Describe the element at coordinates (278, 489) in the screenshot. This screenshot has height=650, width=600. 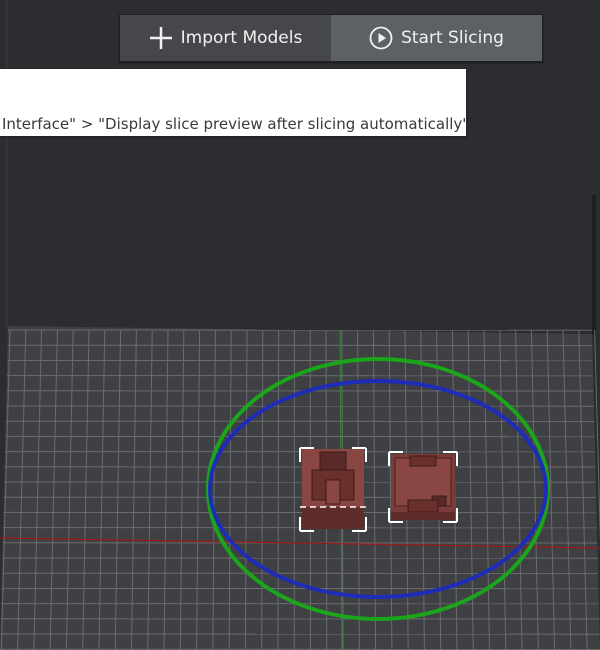
I see `grid-line` at that location.